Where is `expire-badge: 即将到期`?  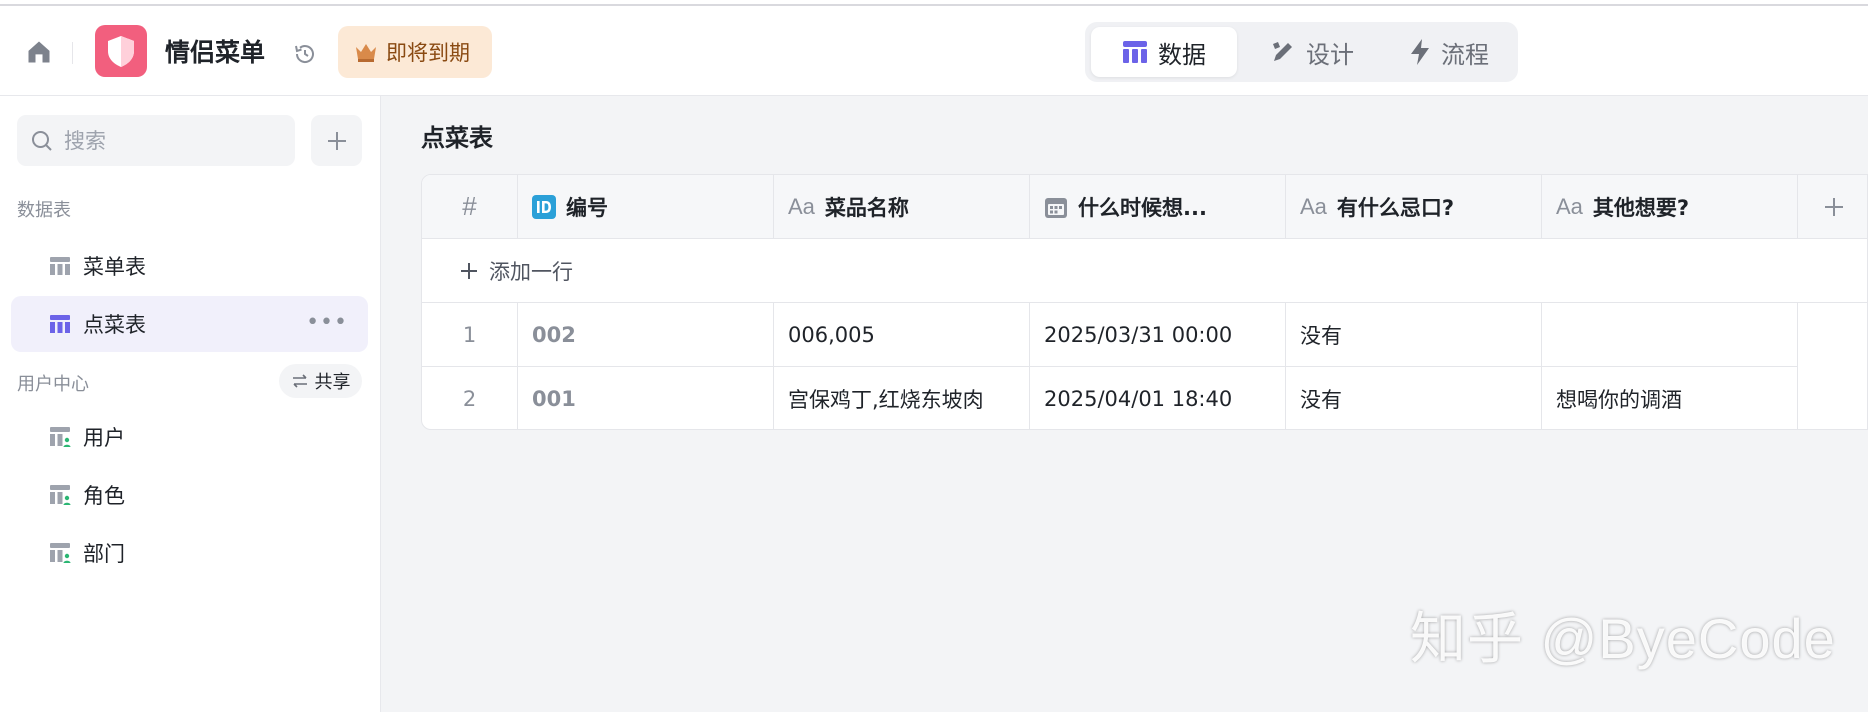
expire-badge: 即将到期 is located at coordinates (415, 52).